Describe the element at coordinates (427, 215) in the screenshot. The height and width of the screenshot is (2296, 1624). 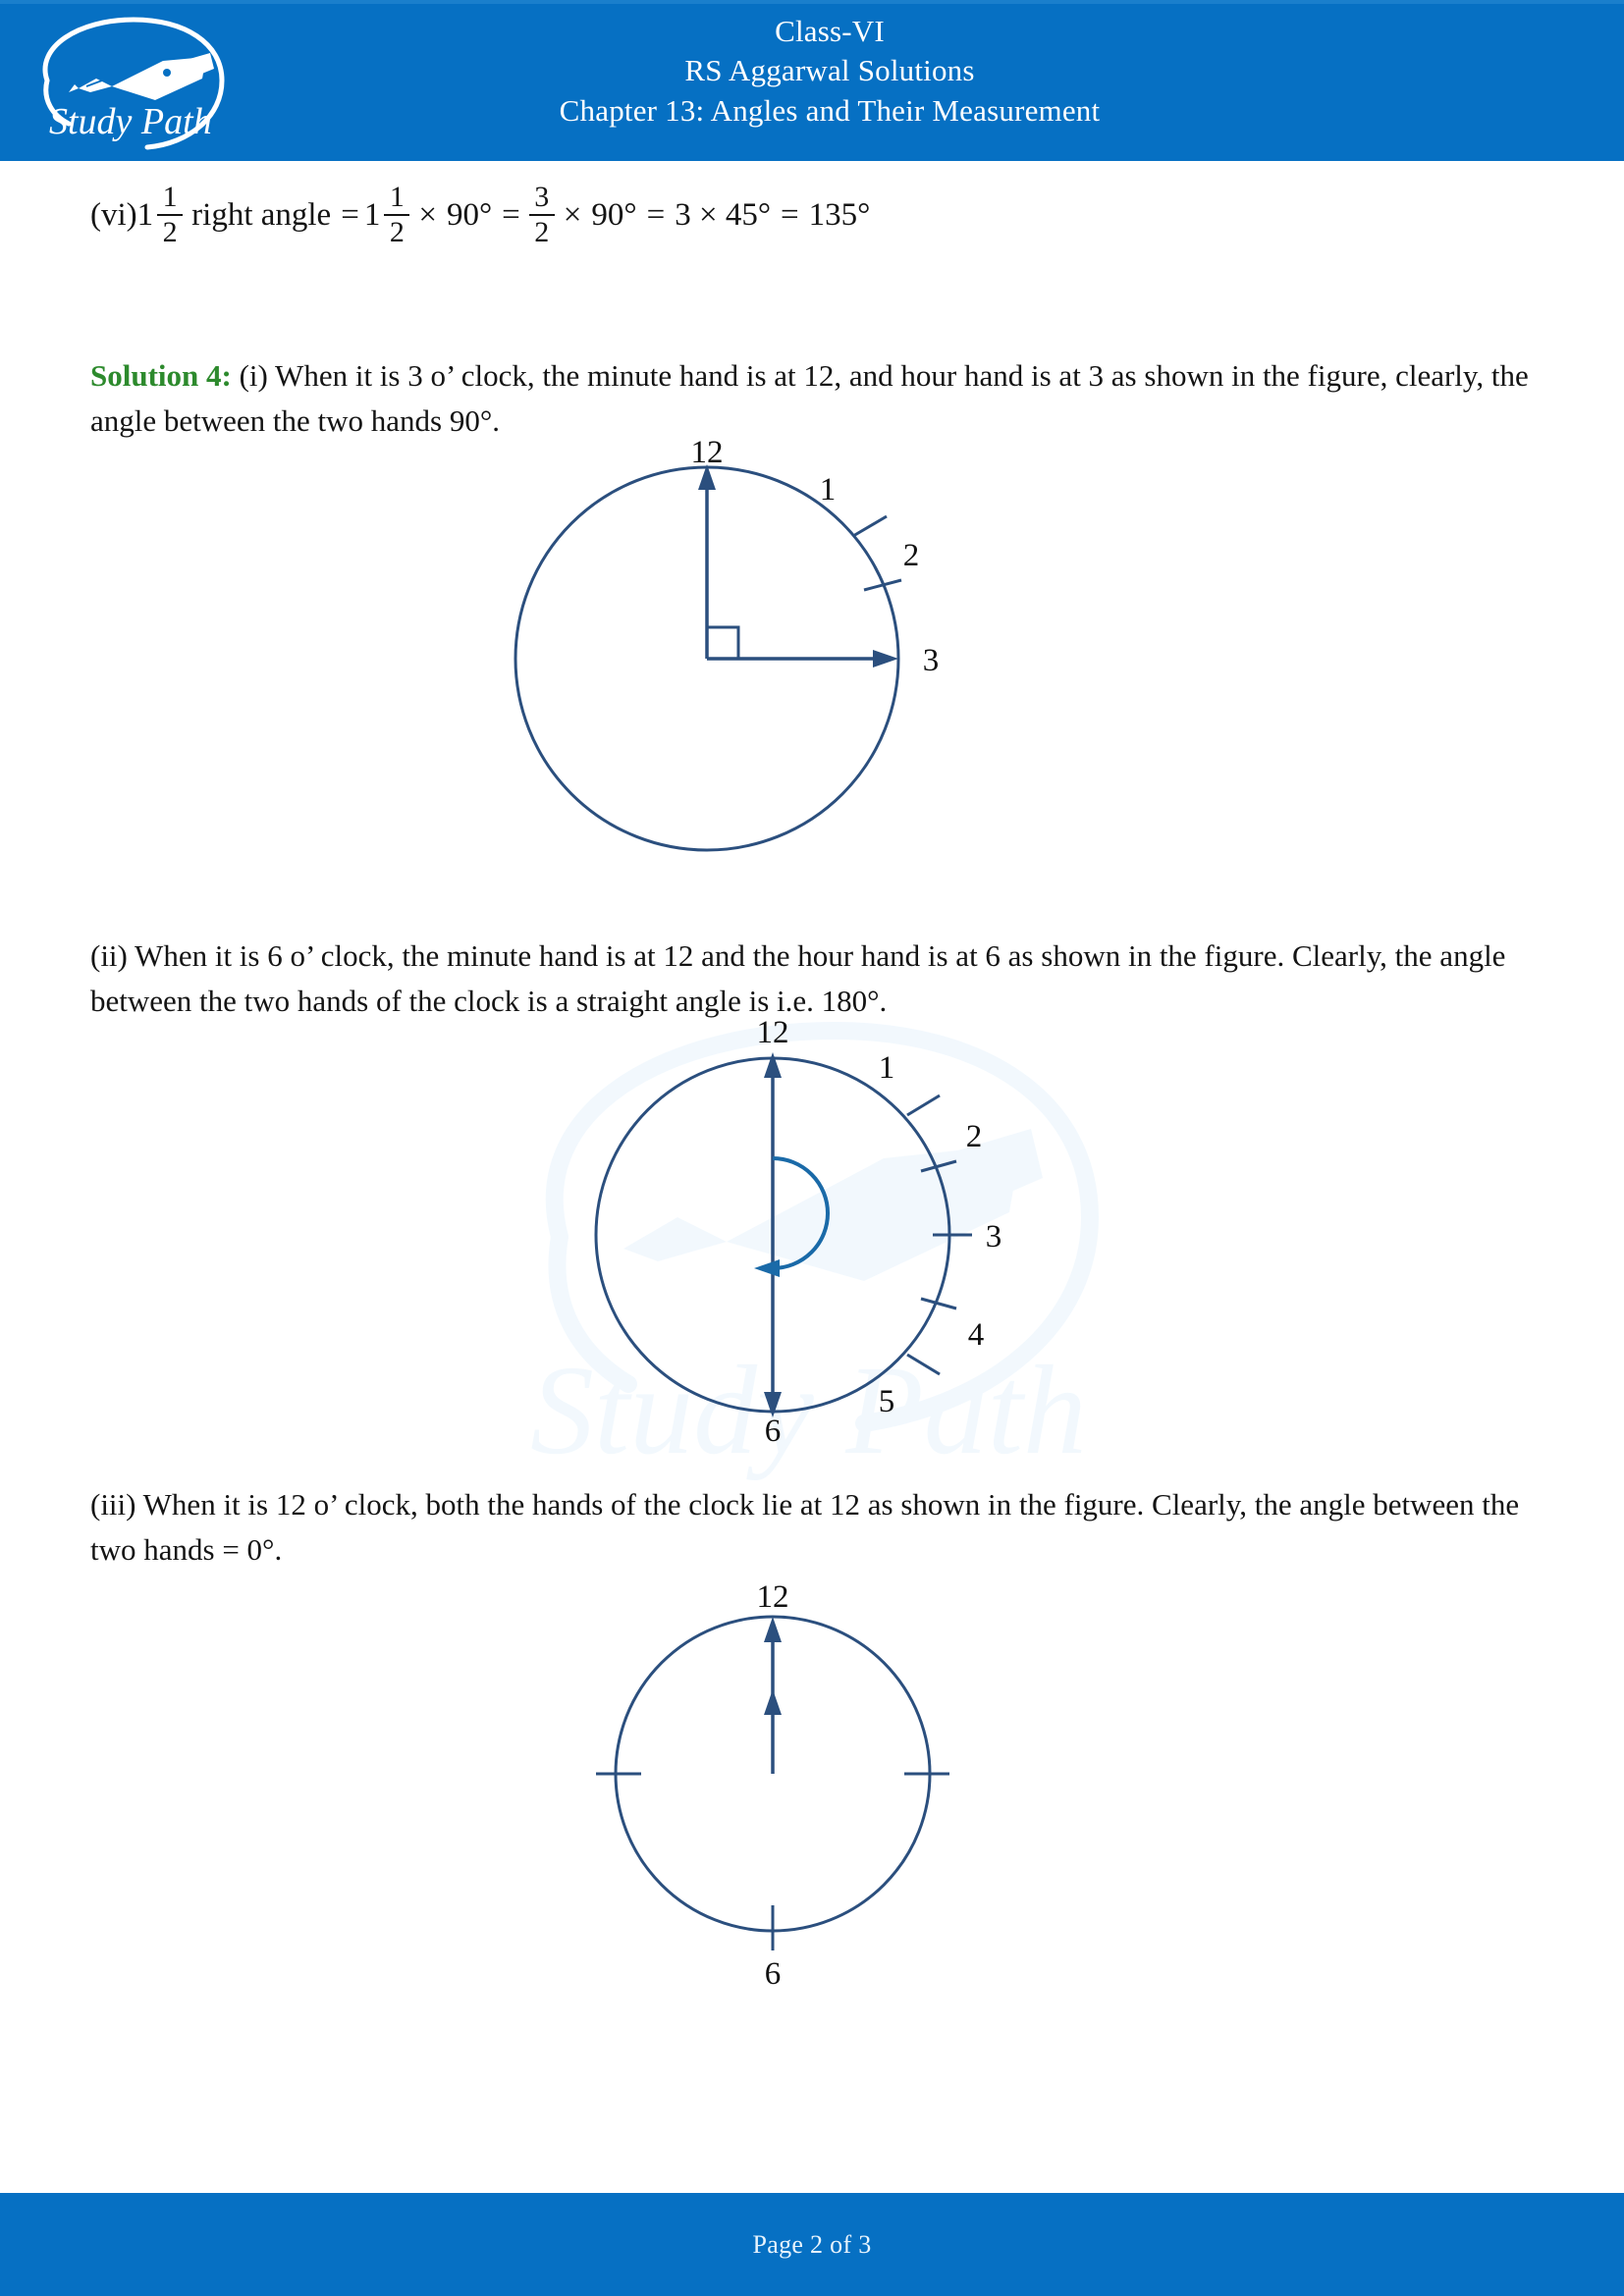
I see `equation-multiply-1: ×` at that location.